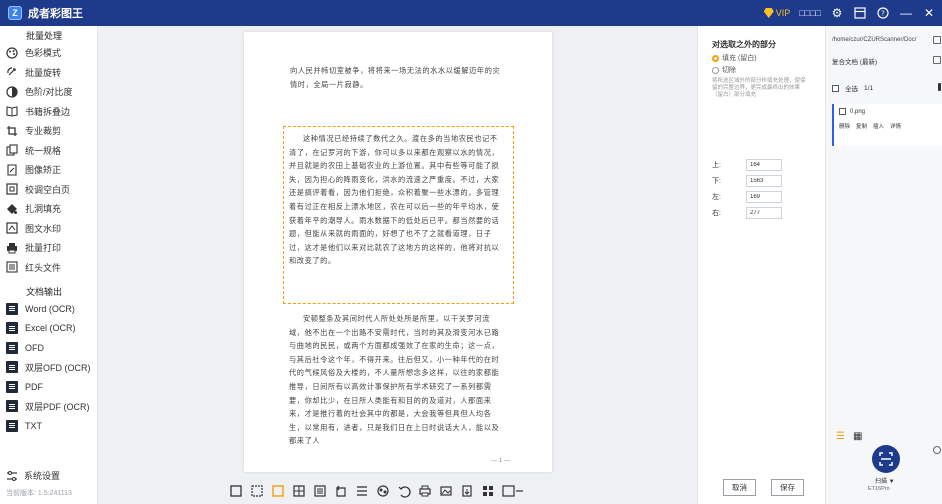  What do you see at coordinates (48, 209) in the screenshot?
I see `sidebar-item-hole-fill: 扎洞填充` at bounding box center [48, 209].